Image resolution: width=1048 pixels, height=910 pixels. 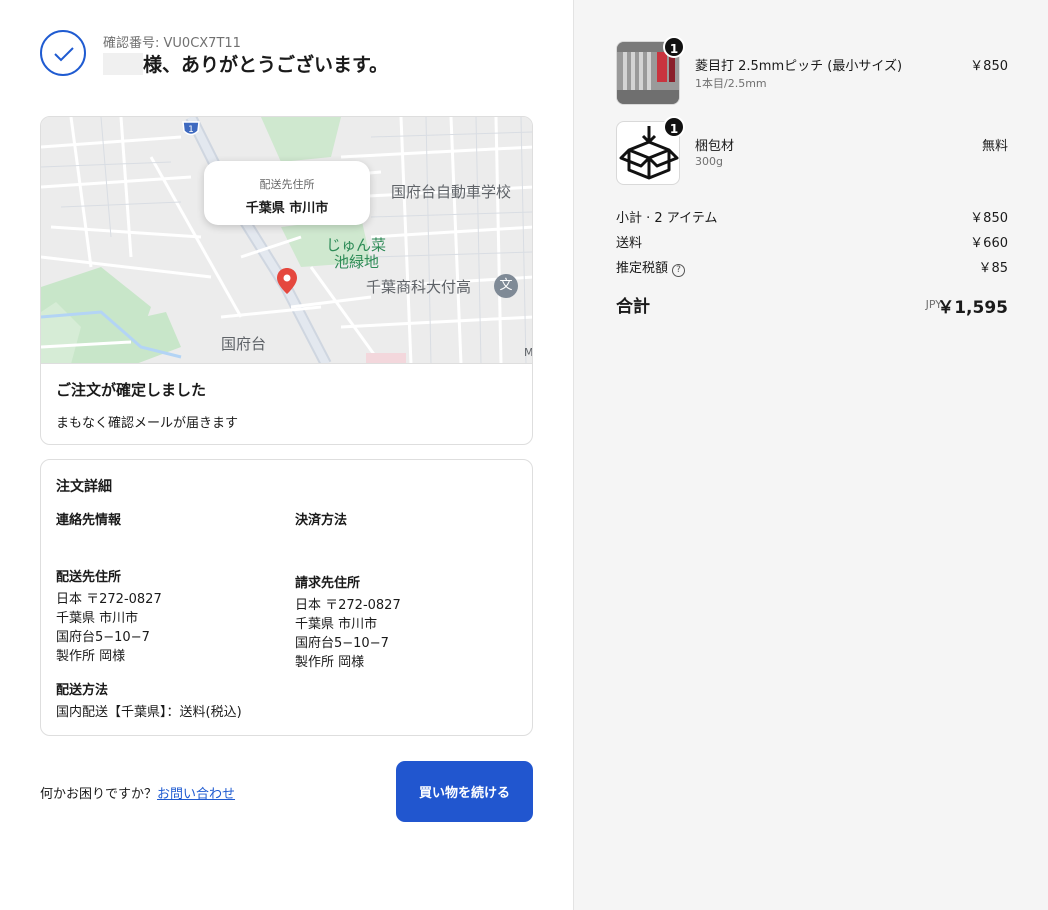 What do you see at coordinates (287, 193) in the screenshot?
I see `map-popup: 配送先住所 千葉県 市川市` at bounding box center [287, 193].